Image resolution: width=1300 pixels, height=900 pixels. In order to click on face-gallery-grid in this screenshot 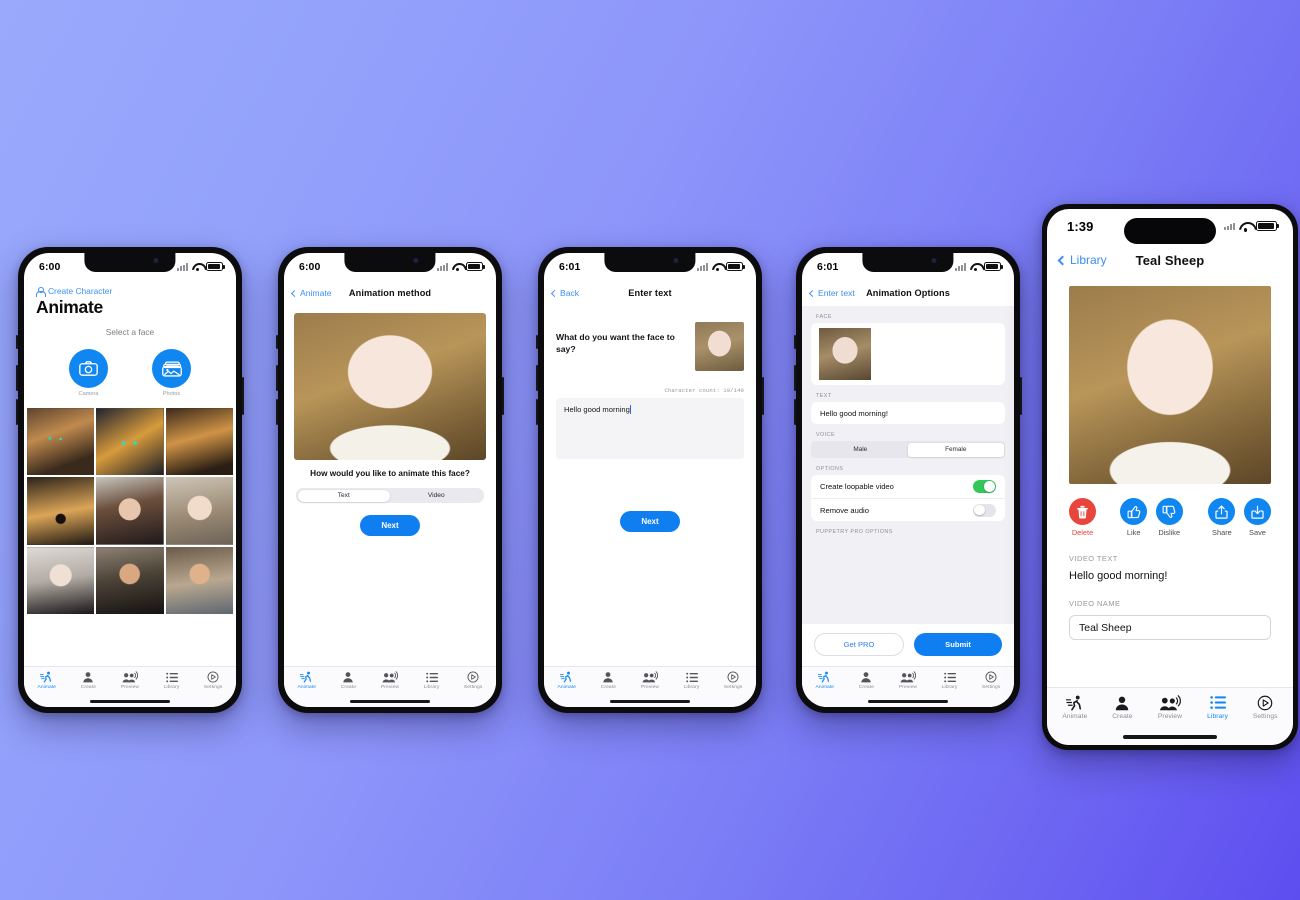, I will do `click(130, 511)`.